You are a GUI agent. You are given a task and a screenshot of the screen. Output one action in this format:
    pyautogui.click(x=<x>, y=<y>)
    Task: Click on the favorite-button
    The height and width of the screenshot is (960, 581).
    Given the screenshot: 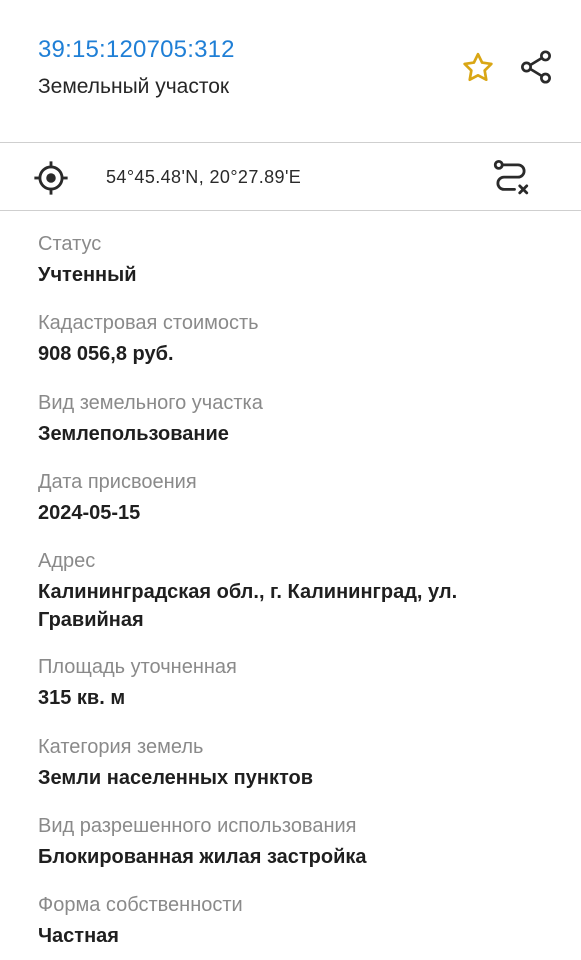 What is the action you would take?
    pyautogui.click(x=478, y=68)
    